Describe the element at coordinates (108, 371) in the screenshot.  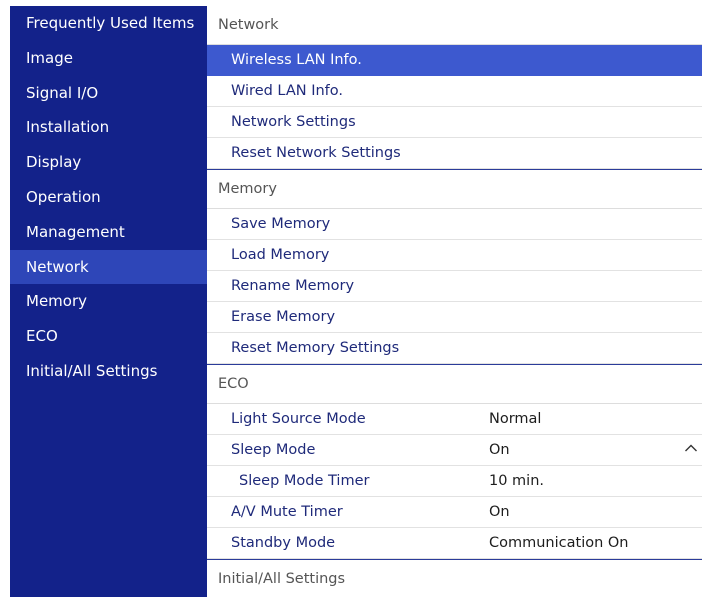
I see `sidebar-item-initial-all-settings: Initial/All Settings` at that location.